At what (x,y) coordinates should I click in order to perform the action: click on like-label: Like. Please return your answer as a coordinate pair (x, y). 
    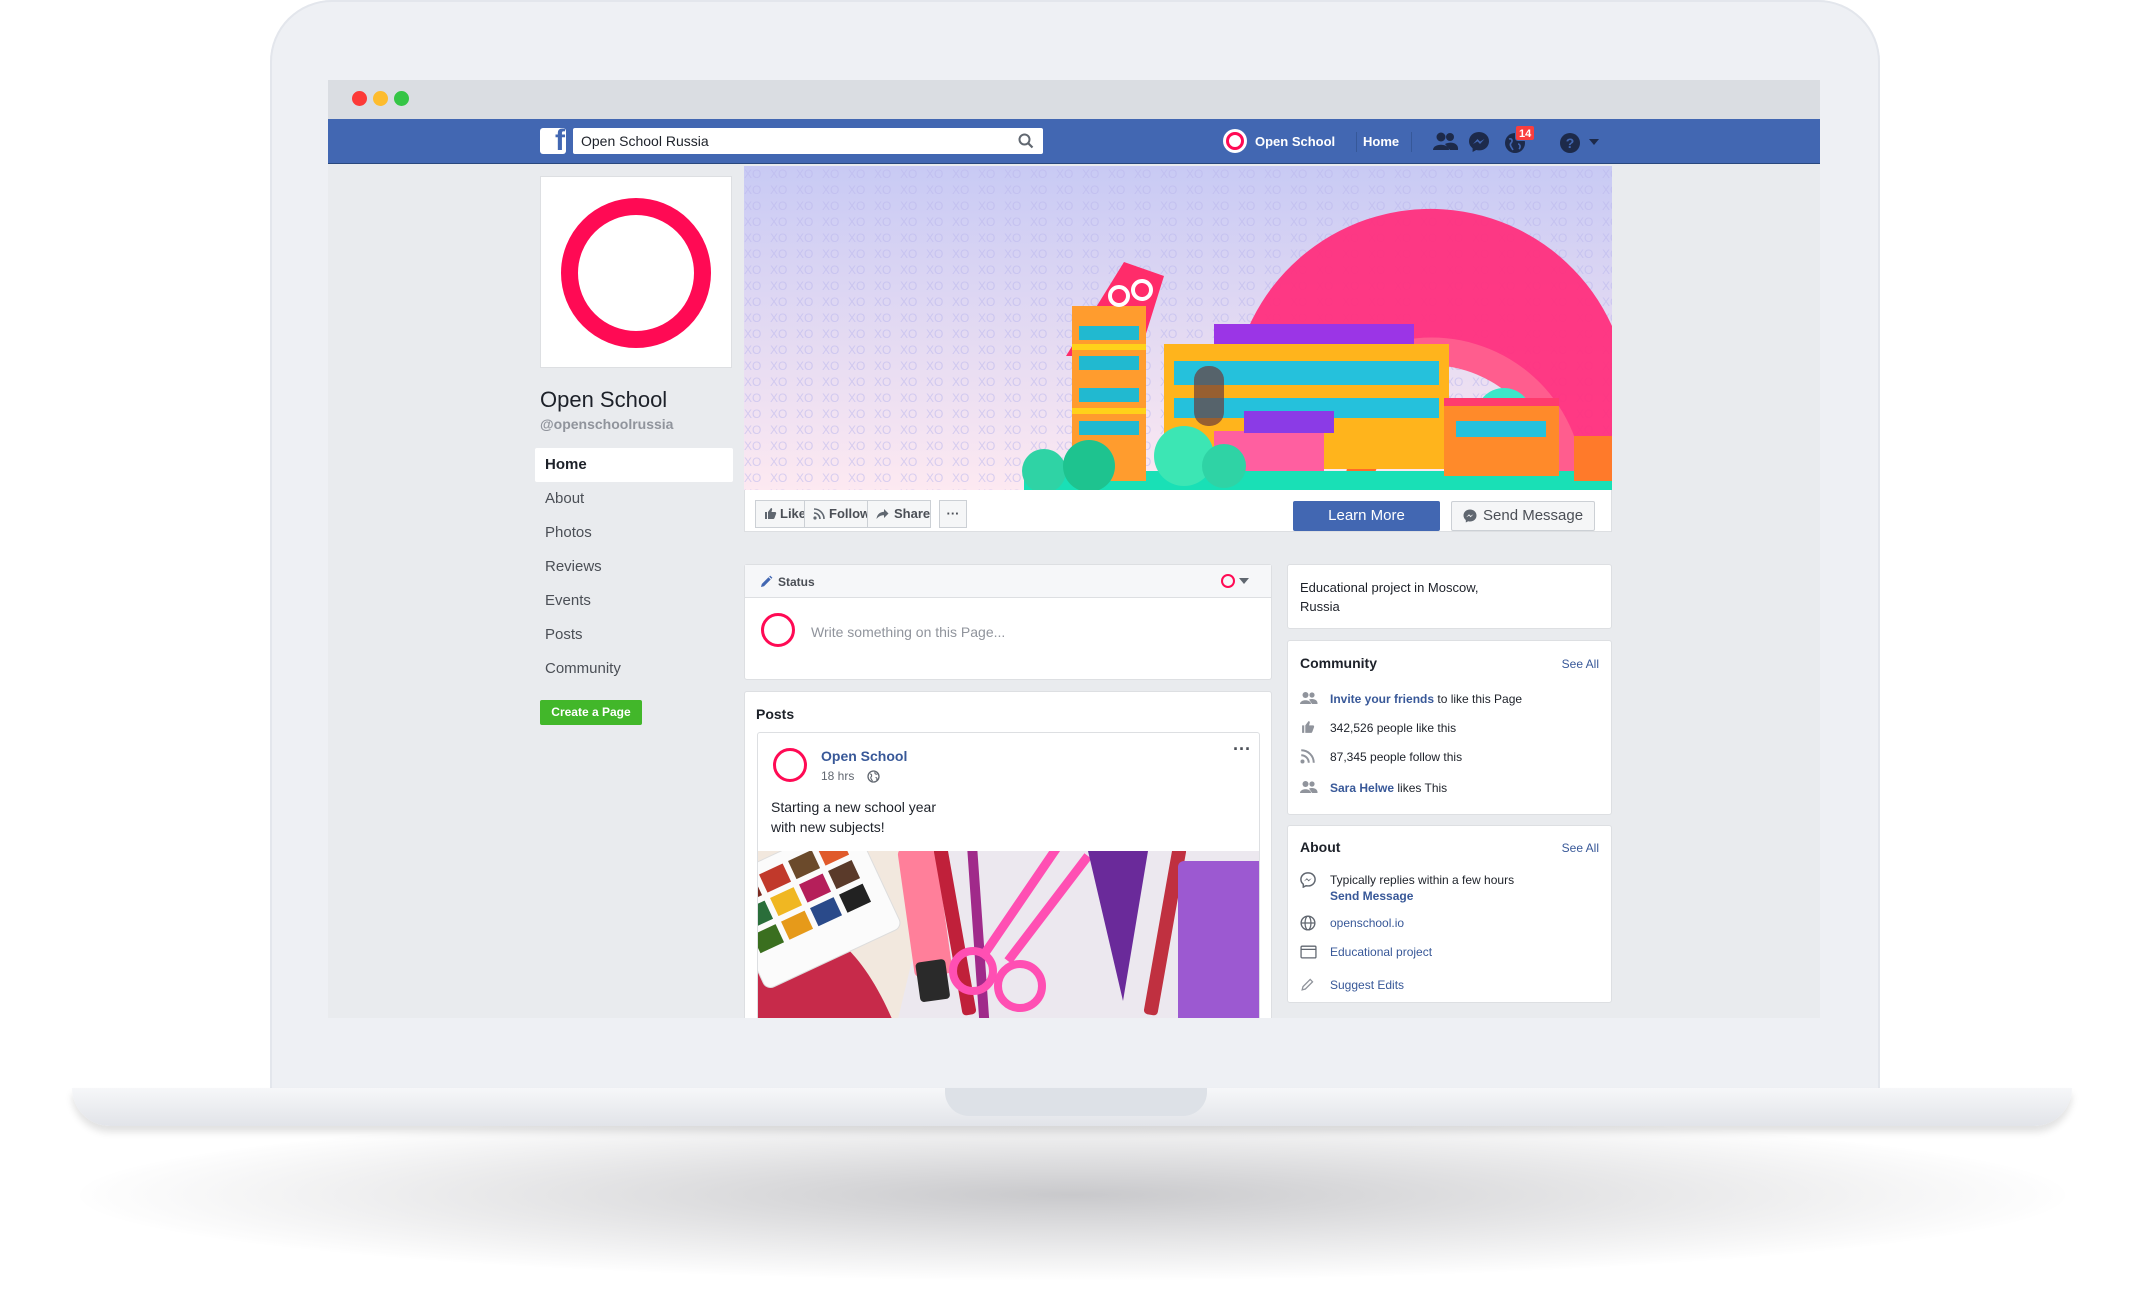
    Looking at the image, I should click on (793, 513).